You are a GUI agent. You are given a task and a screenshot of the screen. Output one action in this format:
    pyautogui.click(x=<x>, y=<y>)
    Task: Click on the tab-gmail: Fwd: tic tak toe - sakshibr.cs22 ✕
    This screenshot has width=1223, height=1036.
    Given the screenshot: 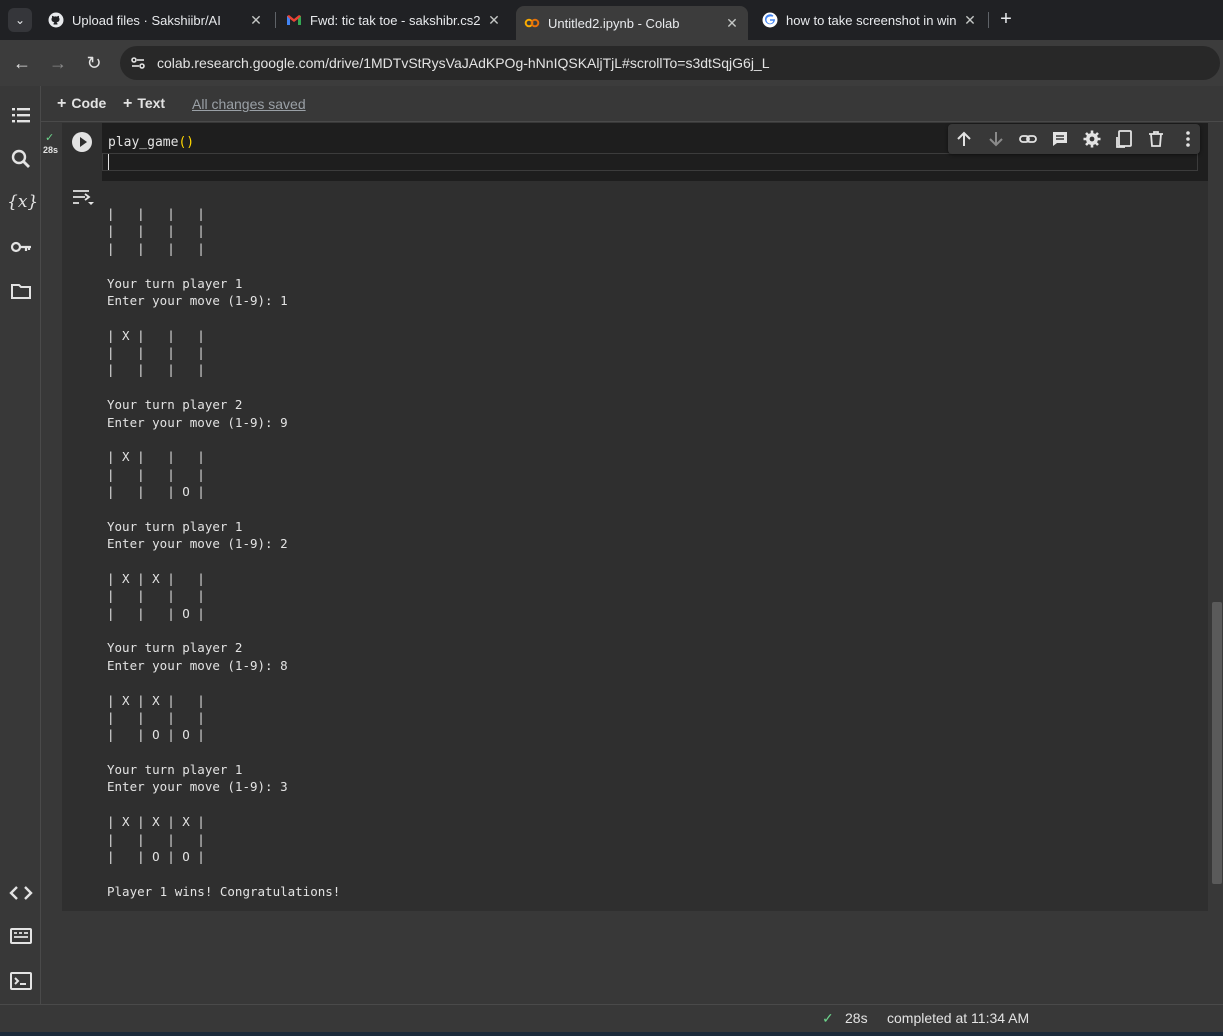 What is the action you would take?
    pyautogui.click(x=394, y=20)
    